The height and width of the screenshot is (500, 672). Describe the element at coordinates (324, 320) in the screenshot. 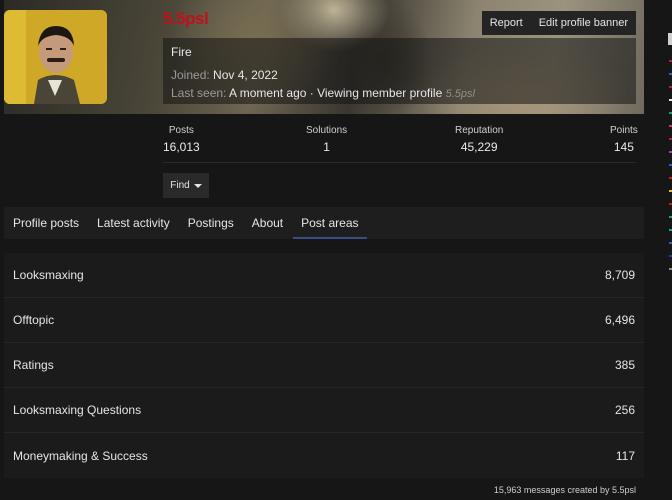

I see `list-item: Offtopic 6,496` at that location.